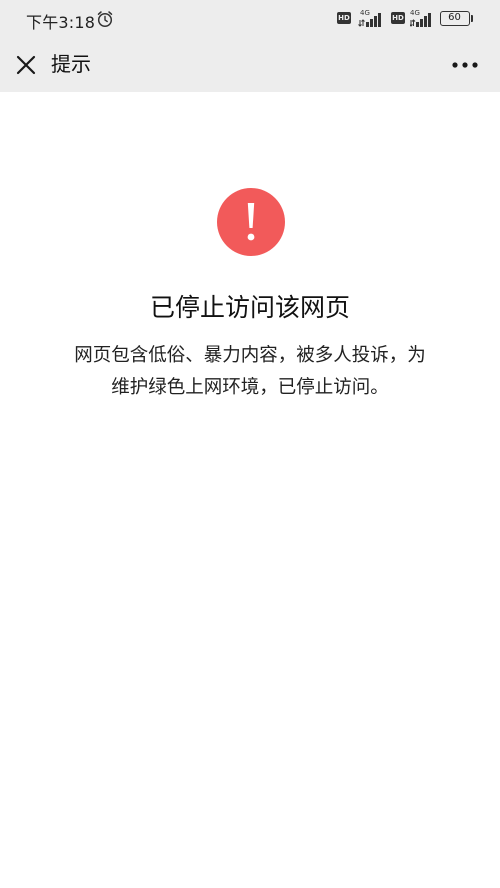 This screenshot has width=500, height=888. Describe the element at coordinates (71, 64) in the screenshot. I see `page-title: 提示` at that location.